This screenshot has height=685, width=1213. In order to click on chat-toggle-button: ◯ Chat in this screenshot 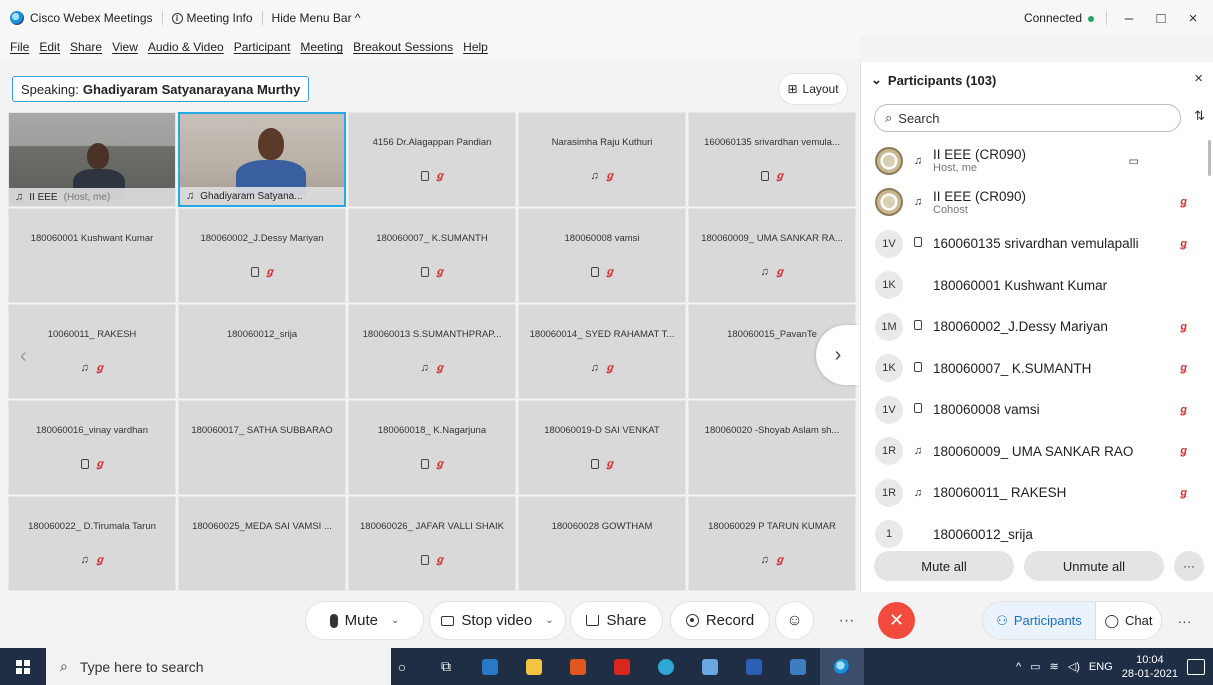, I will do `click(1128, 620)`.